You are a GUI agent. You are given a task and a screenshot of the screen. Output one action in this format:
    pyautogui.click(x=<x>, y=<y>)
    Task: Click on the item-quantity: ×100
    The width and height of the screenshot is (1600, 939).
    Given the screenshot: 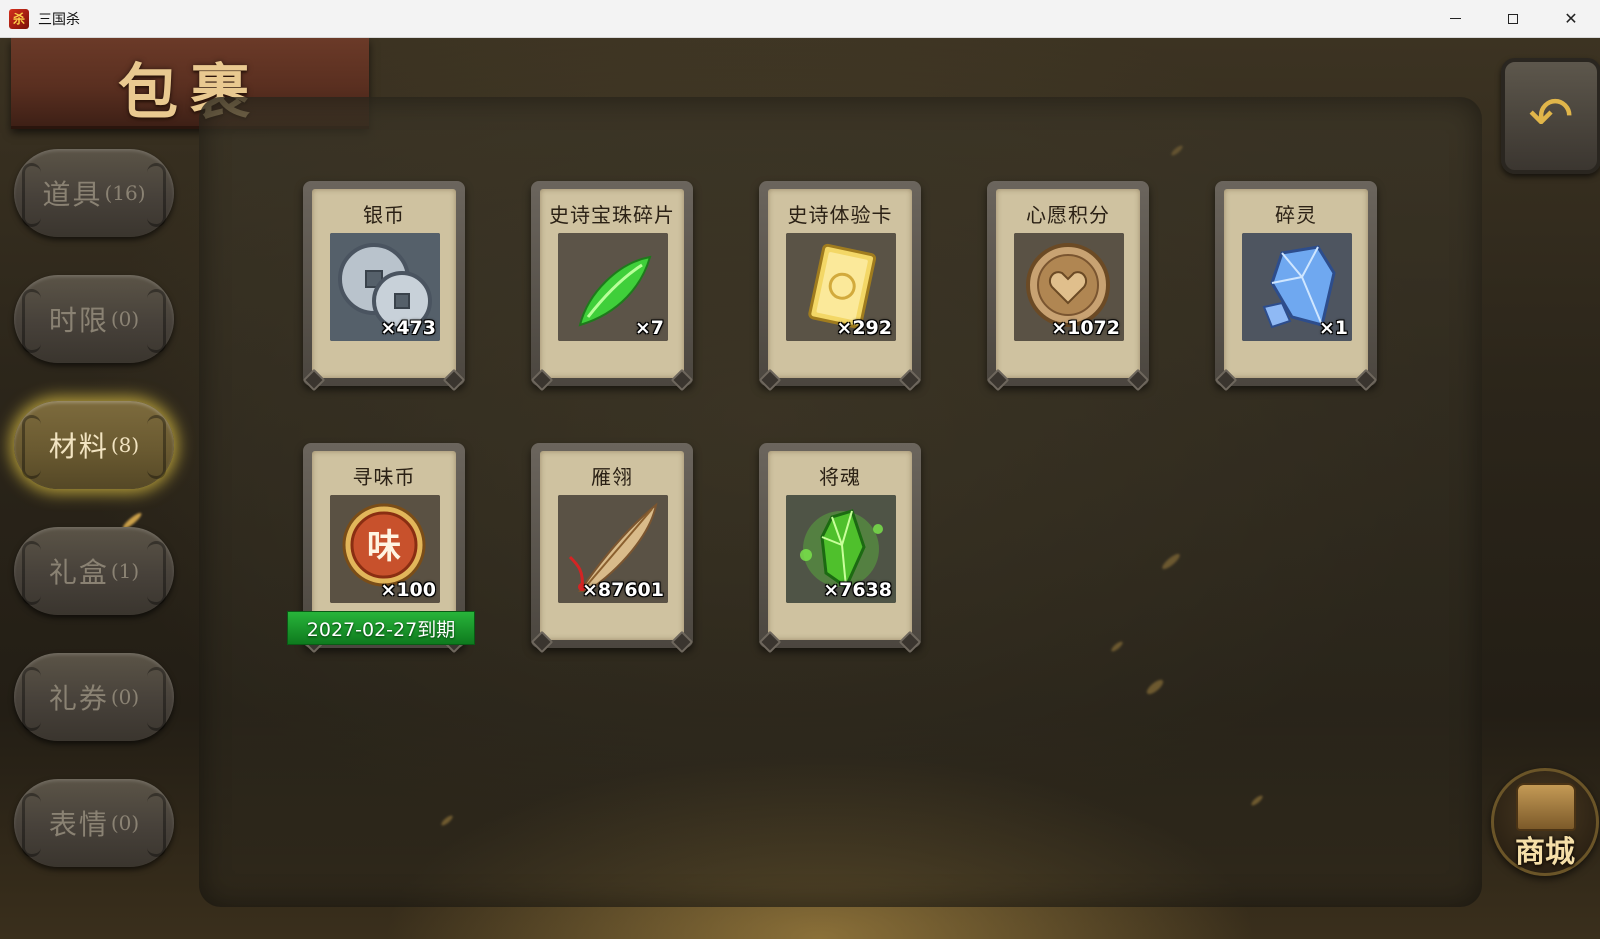 What is the action you would take?
    pyautogui.click(x=408, y=590)
    